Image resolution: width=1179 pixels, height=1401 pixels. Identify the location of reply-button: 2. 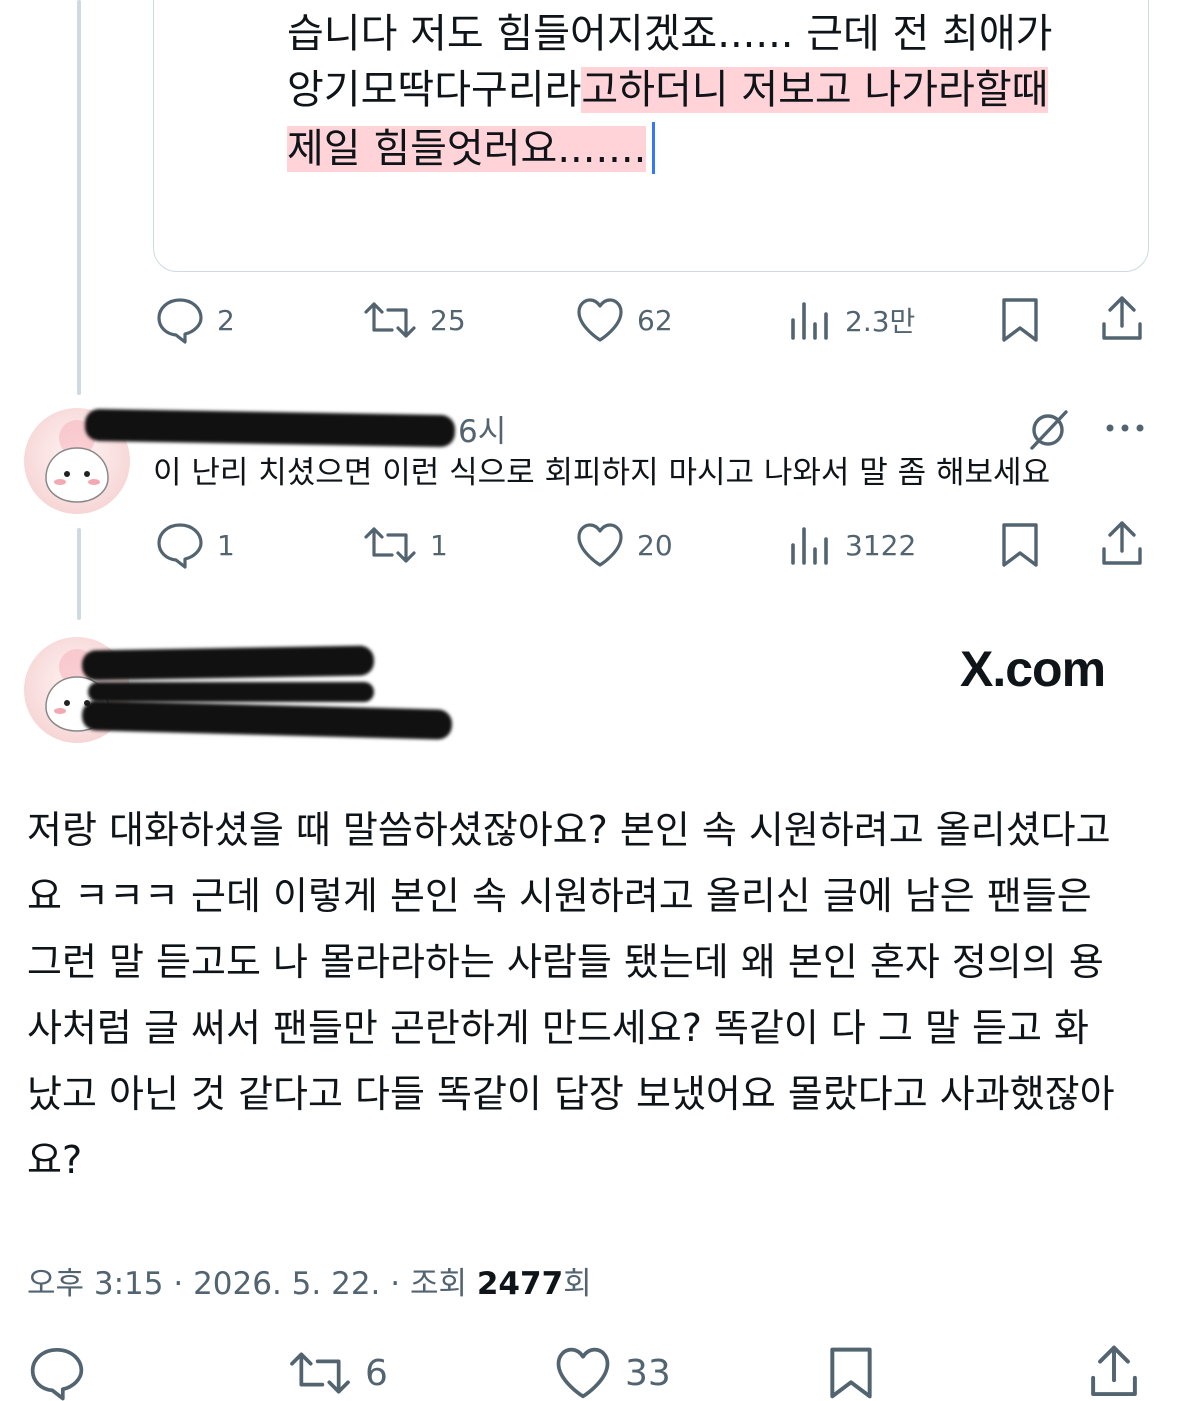
(195, 320).